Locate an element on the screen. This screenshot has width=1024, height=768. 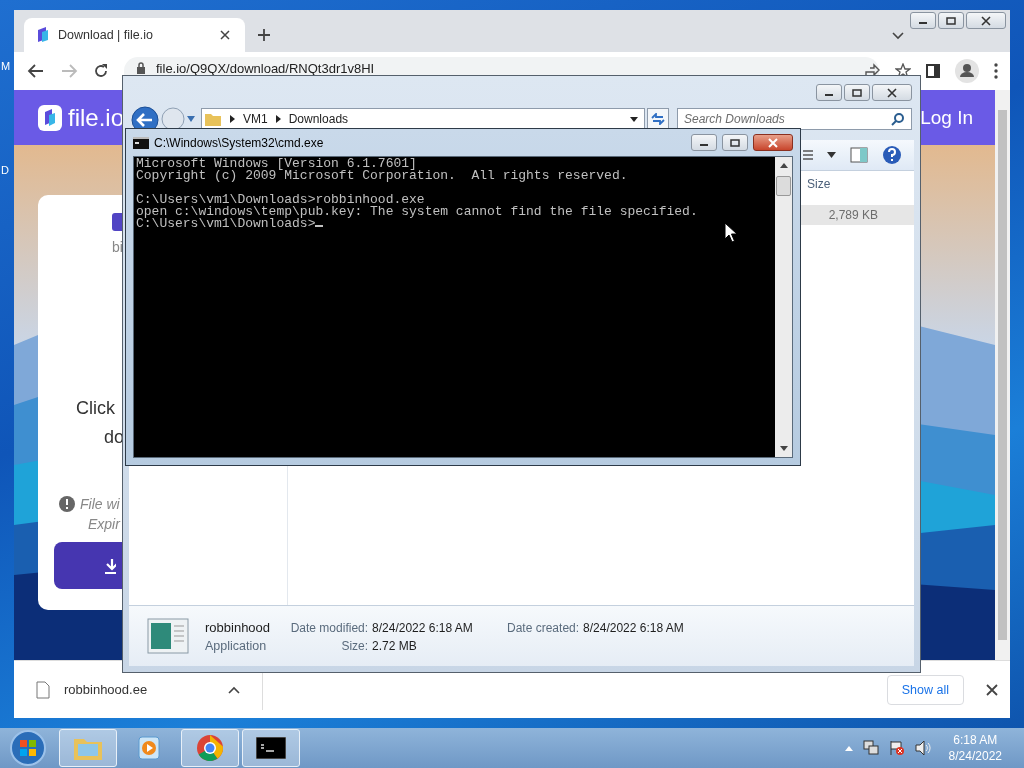
address-bar: VM1 Downloads is located at coordinates (423, 119).